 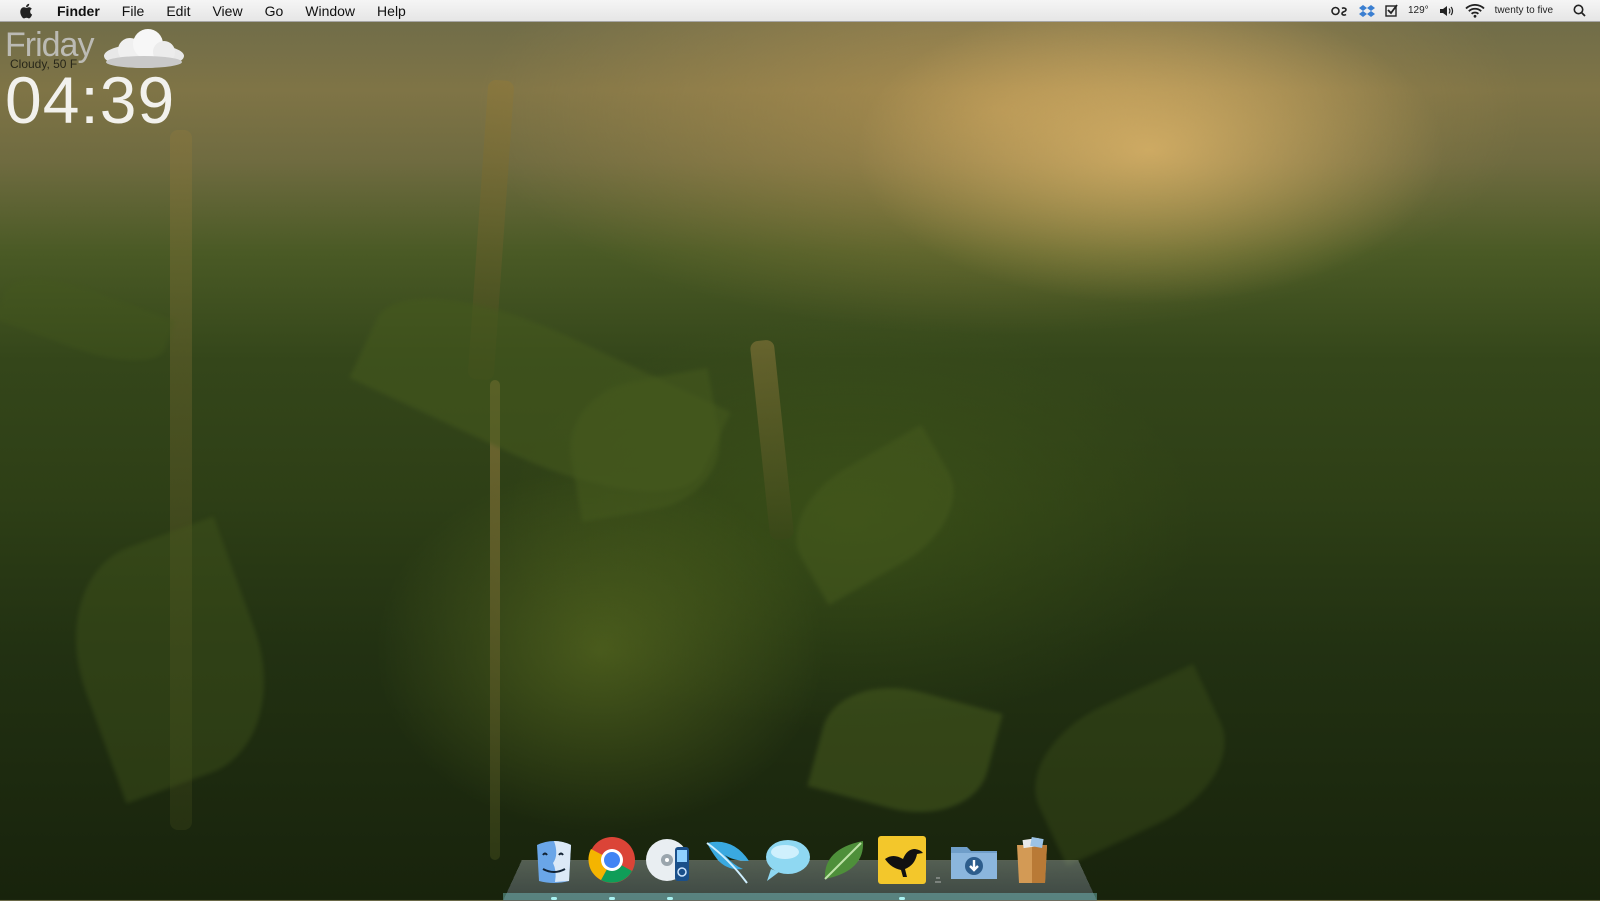 I want to click on dock-messages, so click(x=786, y=862).